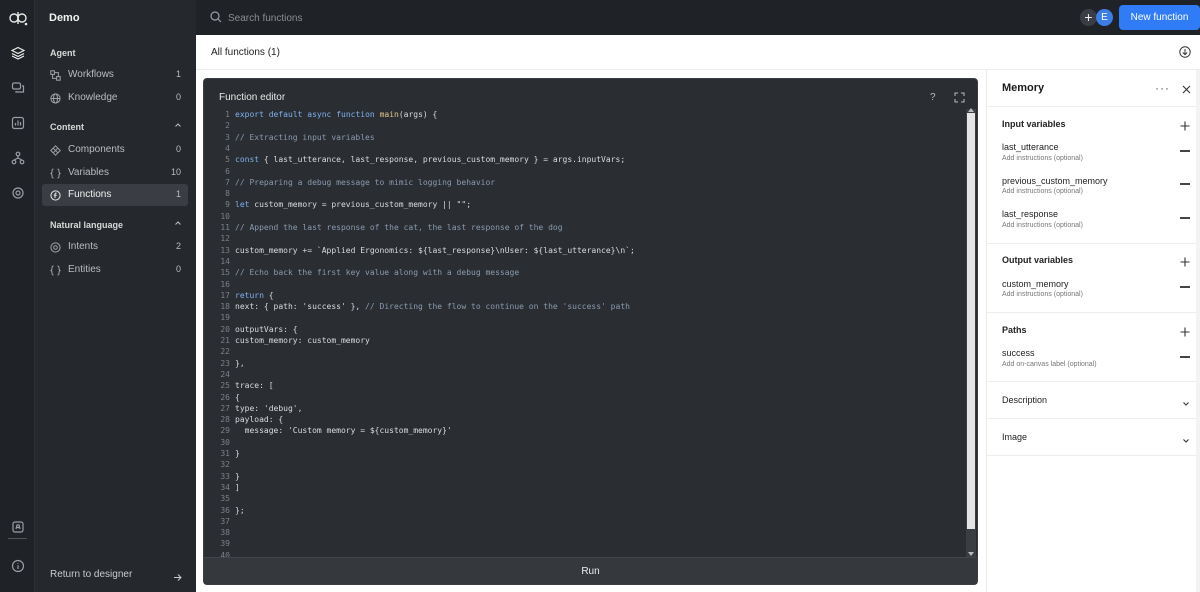  What do you see at coordinates (1185, 331) in the screenshot?
I see `add-path-icon` at bounding box center [1185, 331].